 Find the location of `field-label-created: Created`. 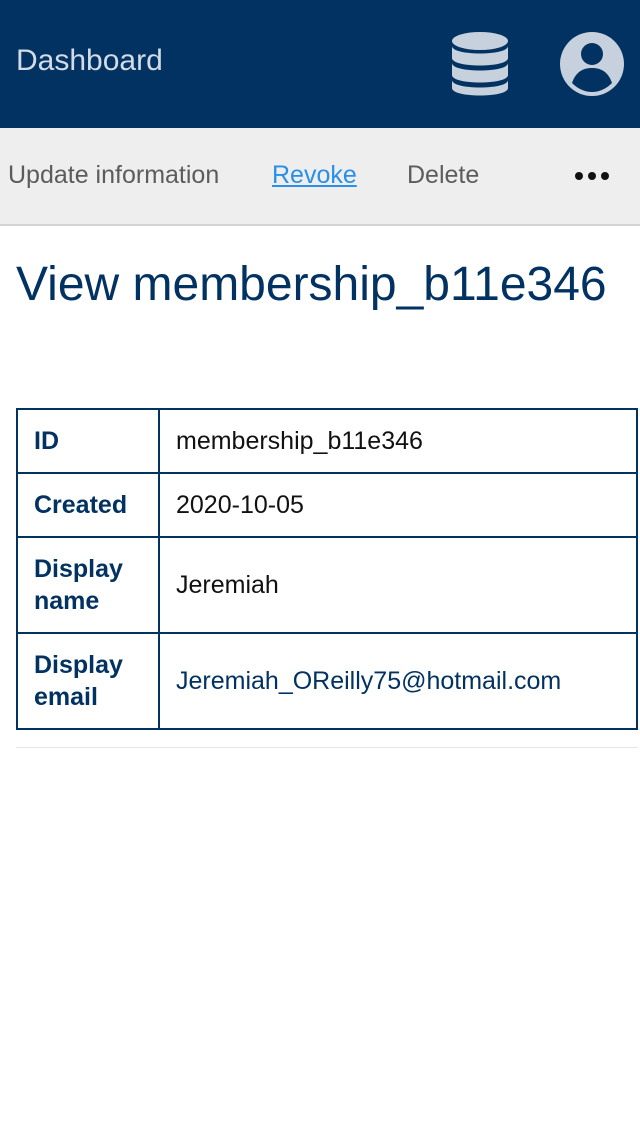

field-label-created: Created is located at coordinates (88, 505).